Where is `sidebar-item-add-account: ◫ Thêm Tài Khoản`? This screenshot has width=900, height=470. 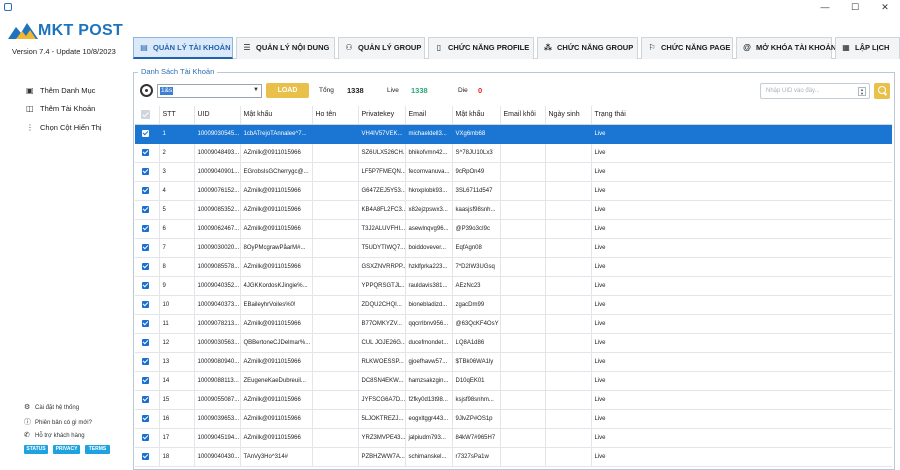 sidebar-item-add-account: ◫ Thêm Tài Khoản is located at coordinates (60, 108).